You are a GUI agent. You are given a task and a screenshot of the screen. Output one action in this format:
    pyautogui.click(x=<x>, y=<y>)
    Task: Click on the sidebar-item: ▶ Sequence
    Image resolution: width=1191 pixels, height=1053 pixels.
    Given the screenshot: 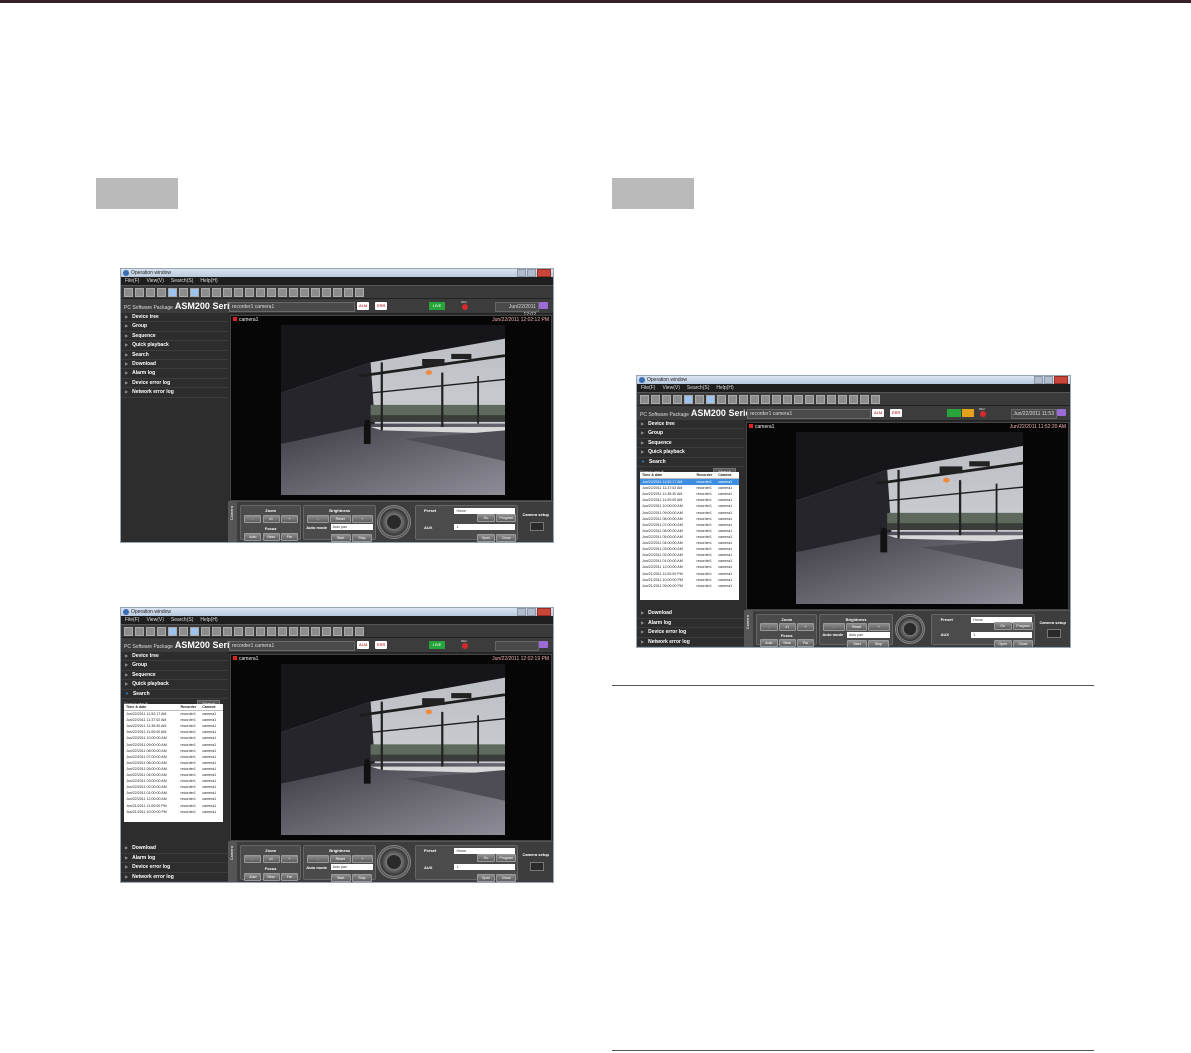 What is the action you would take?
    pyautogui.click(x=174, y=676)
    